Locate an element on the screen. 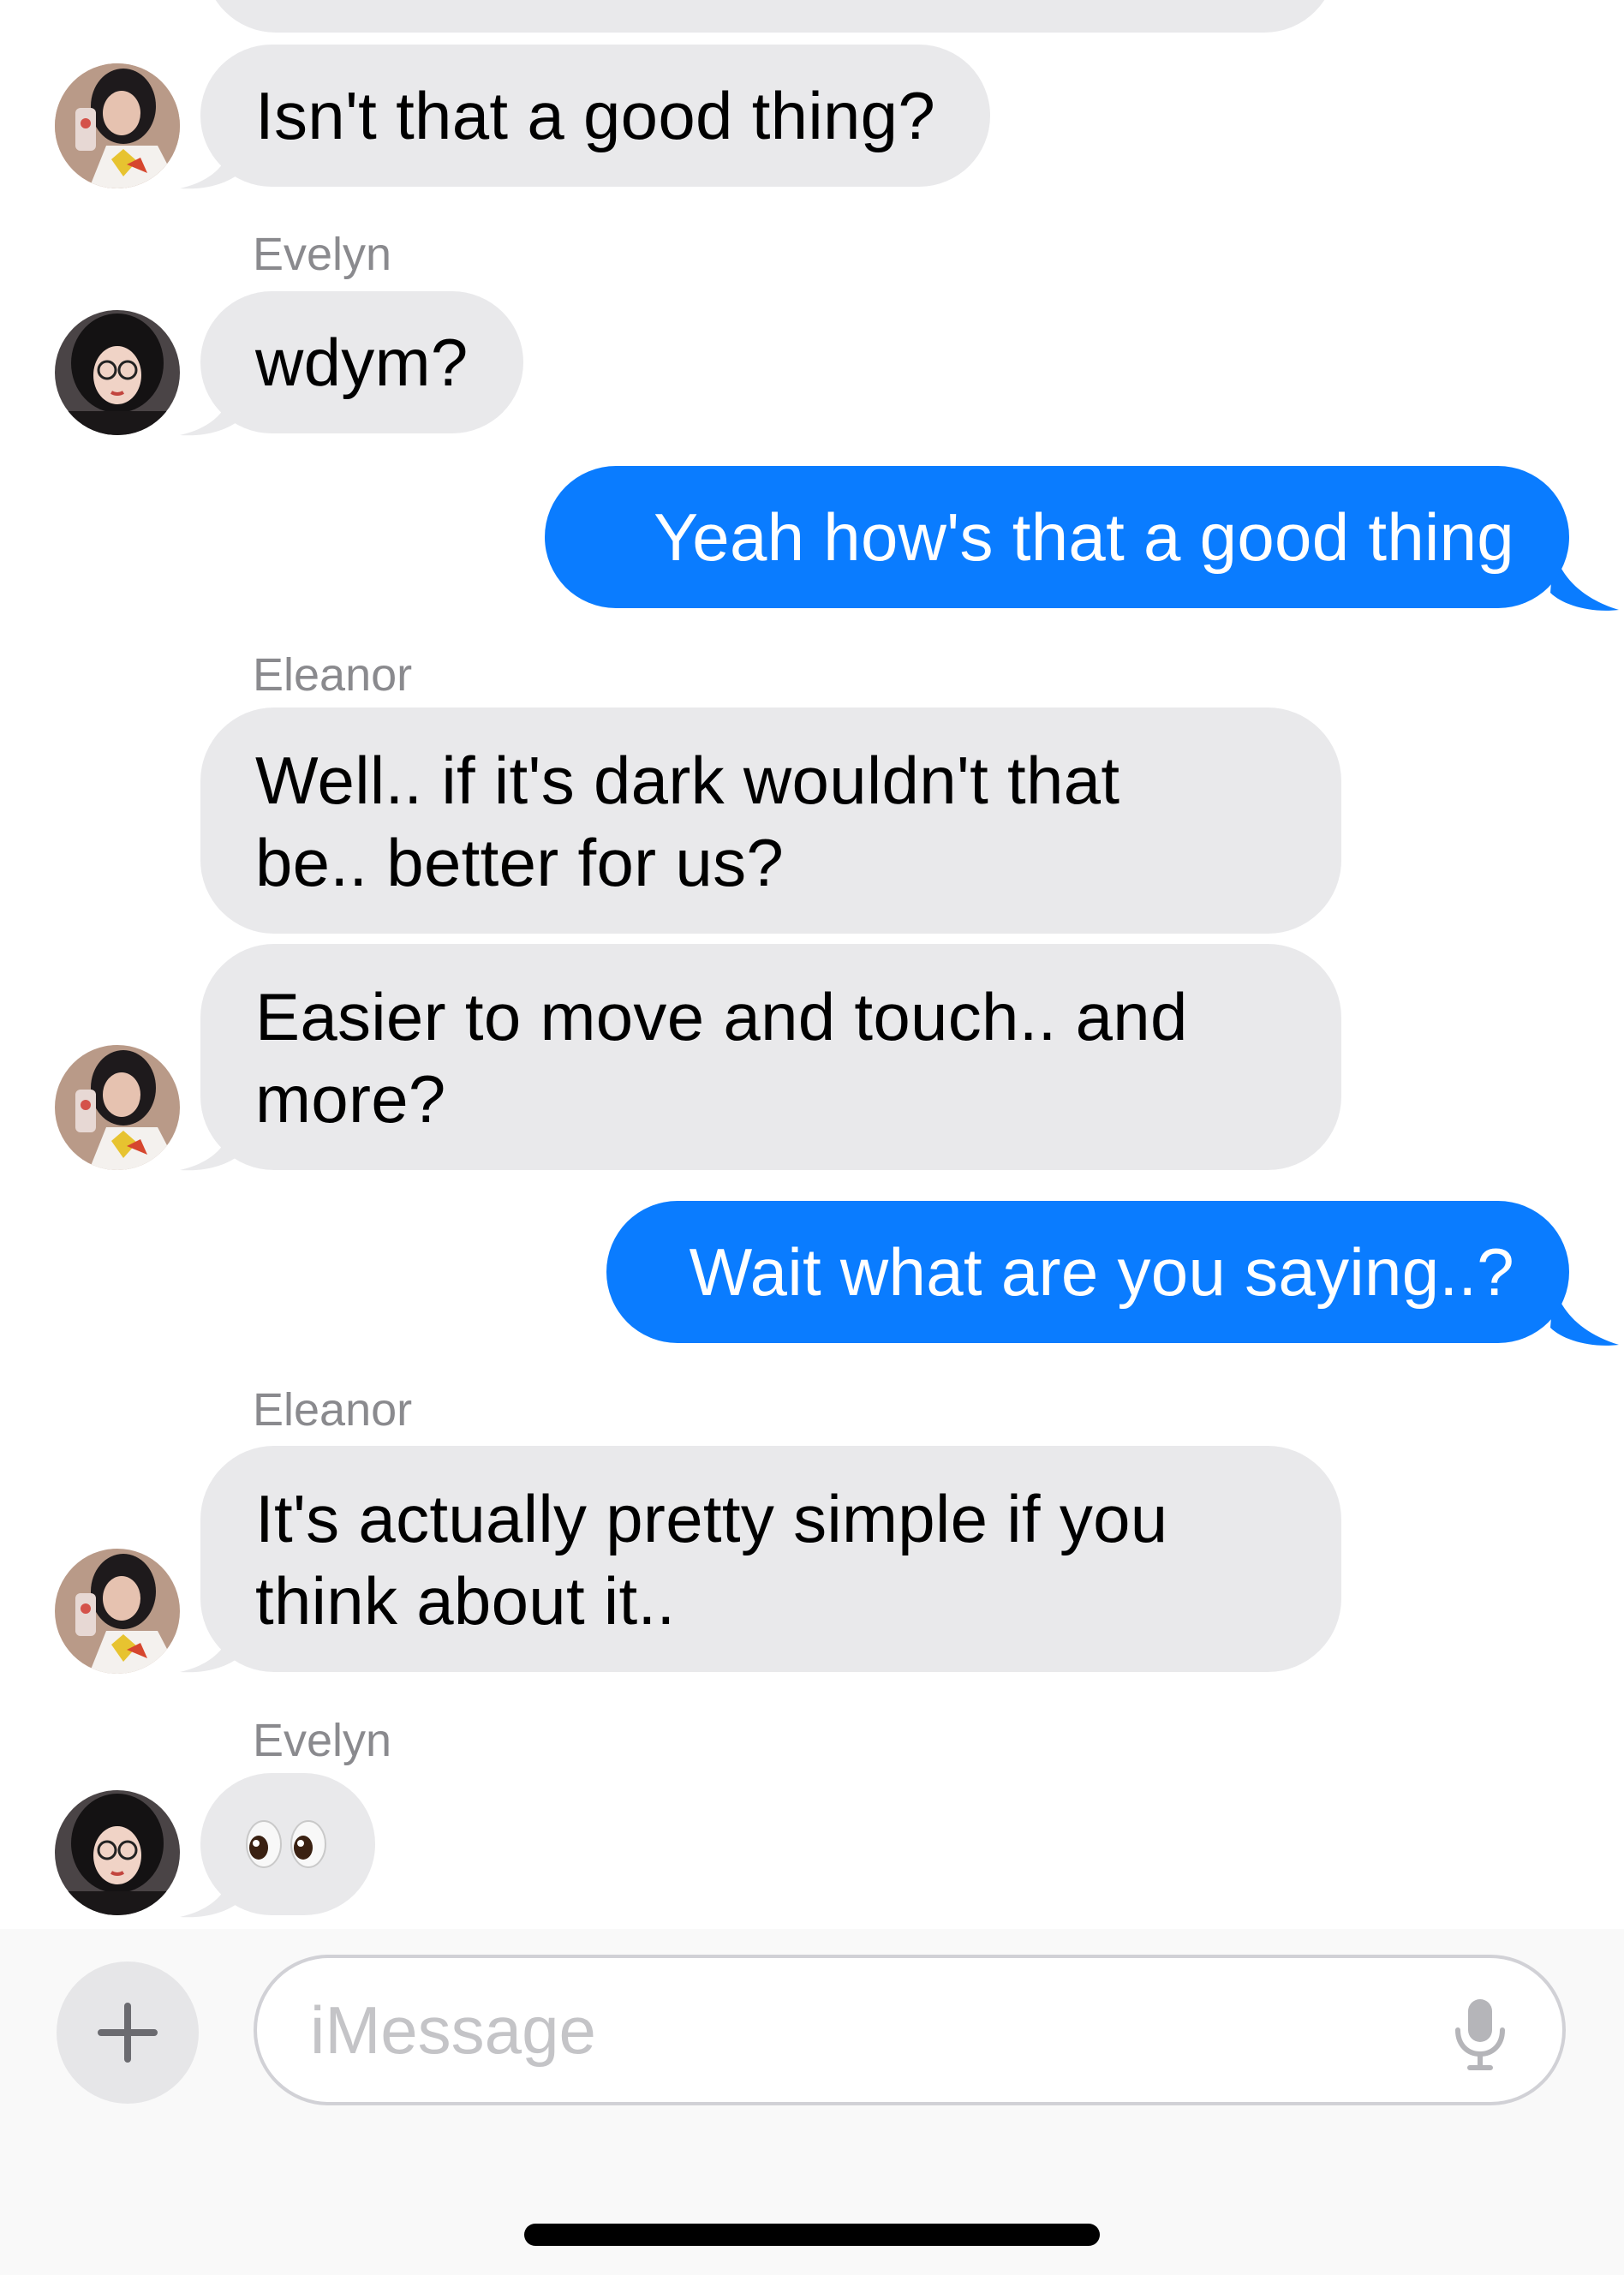 The height and width of the screenshot is (2275, 1624). eyes-emoji-icon is located at coordinates (286, 1844).